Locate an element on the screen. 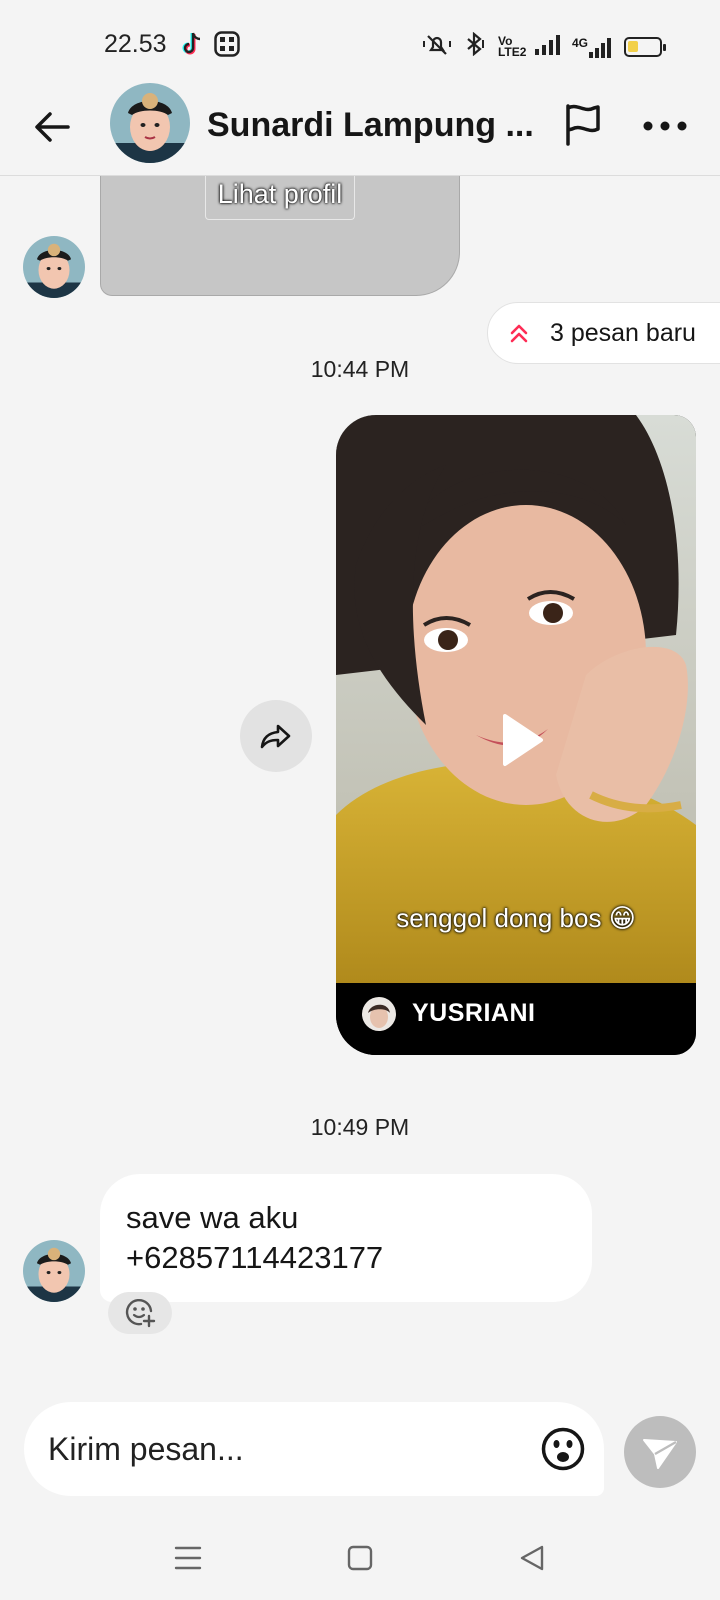 The height and width of the screenshot is (1600, 720). battery-level is located at coordinates (633, 46).